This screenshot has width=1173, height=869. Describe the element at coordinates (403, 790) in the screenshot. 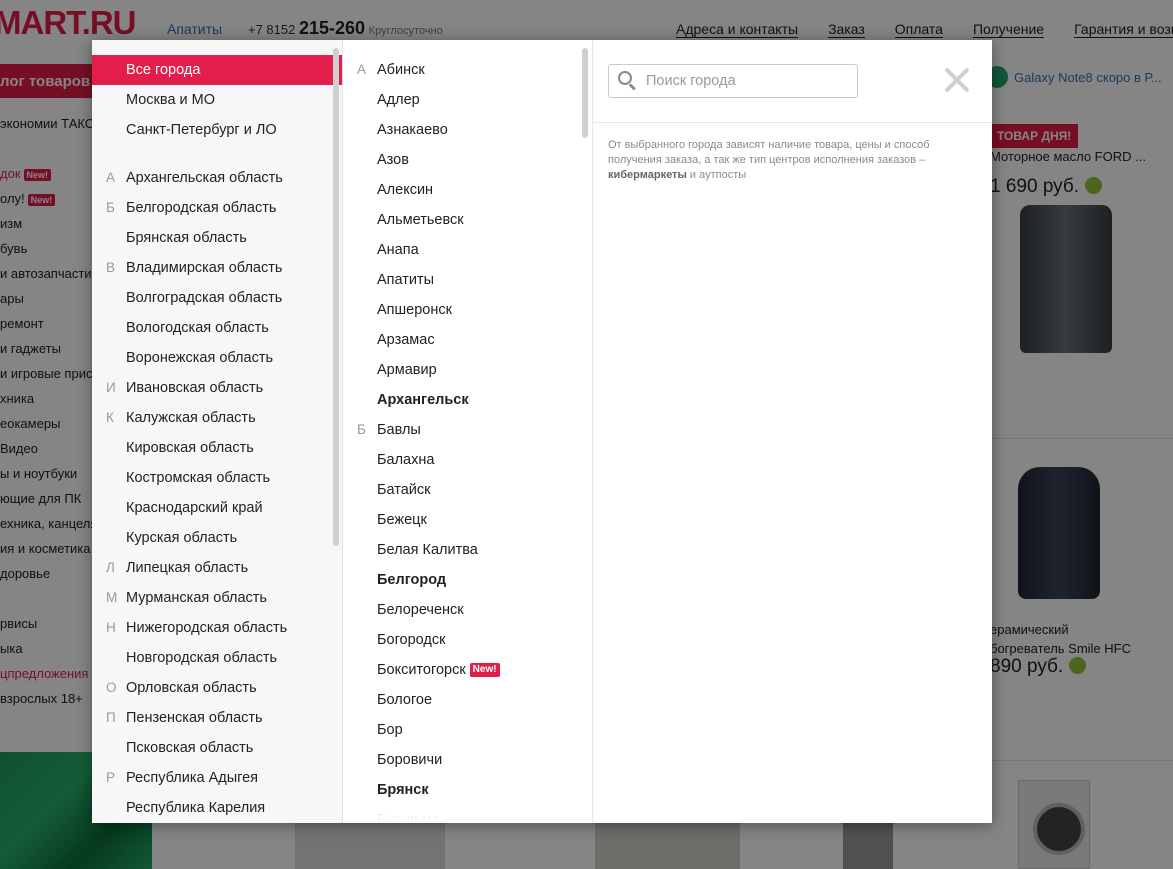

I see `city-name: Брянск` at that location.